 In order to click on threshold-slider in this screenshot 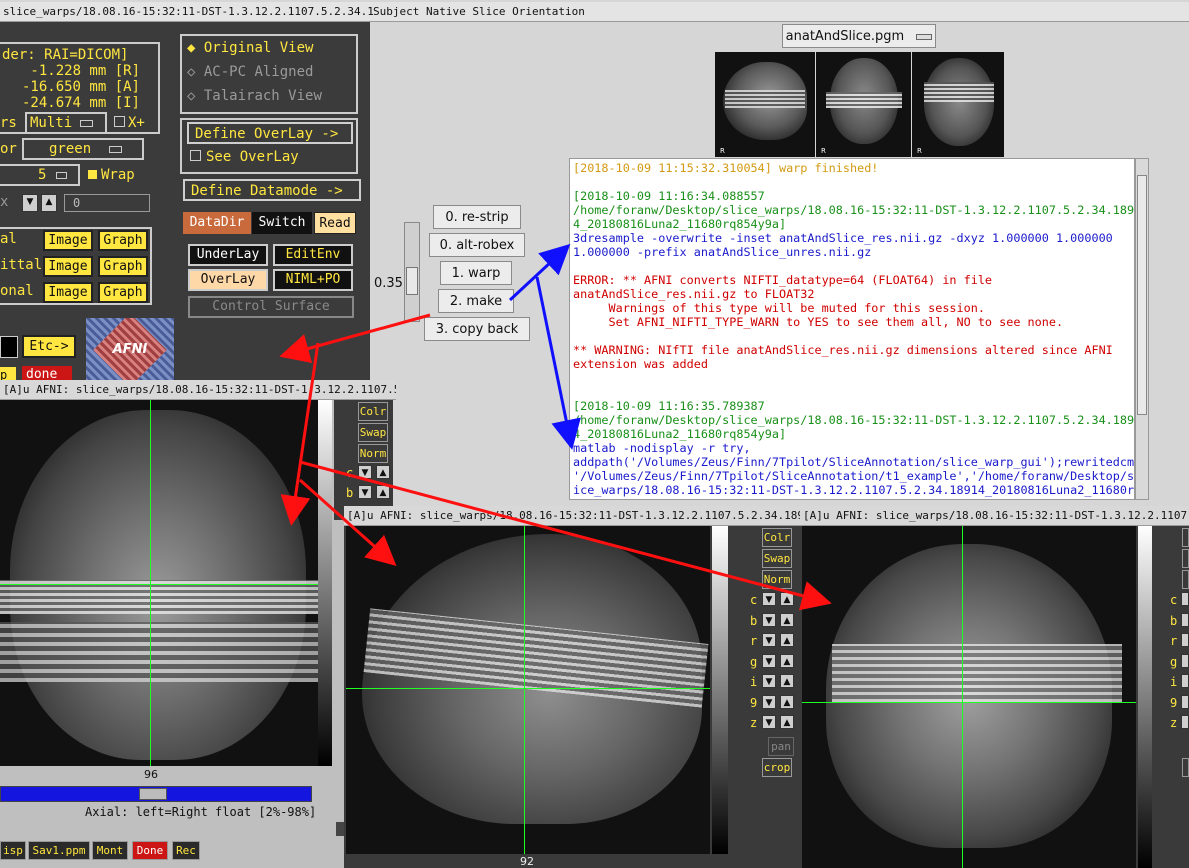, I will do `click(412, 272)`.